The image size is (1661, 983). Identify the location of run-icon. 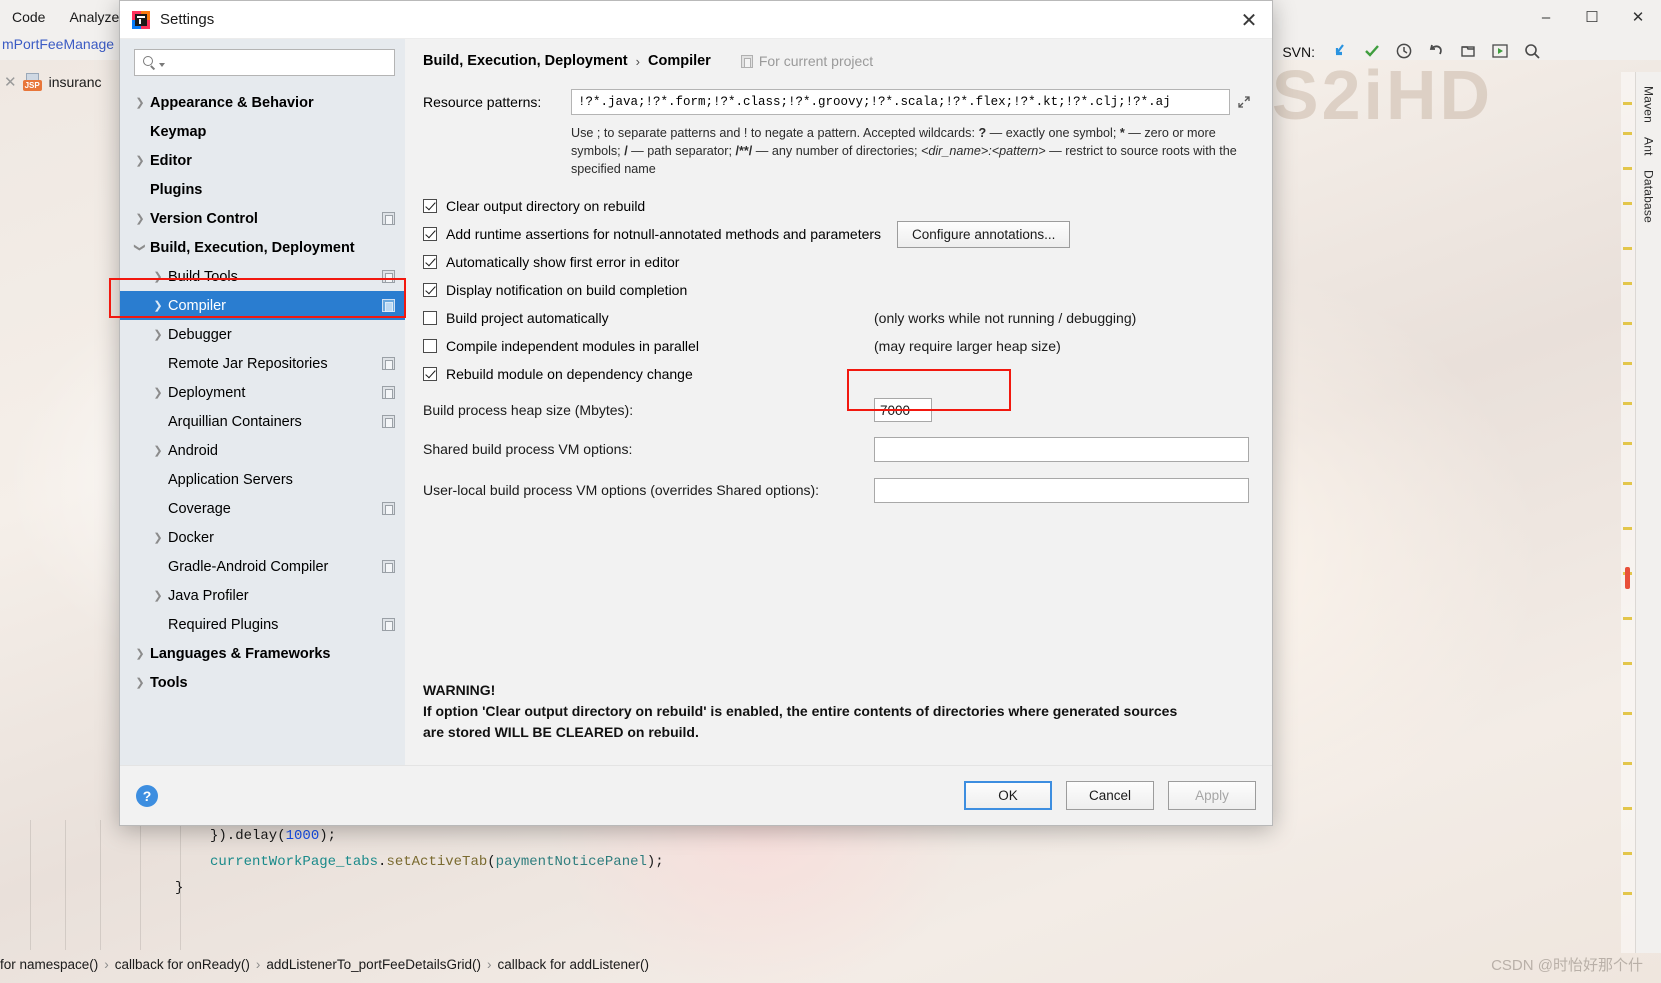
(1500, 52).